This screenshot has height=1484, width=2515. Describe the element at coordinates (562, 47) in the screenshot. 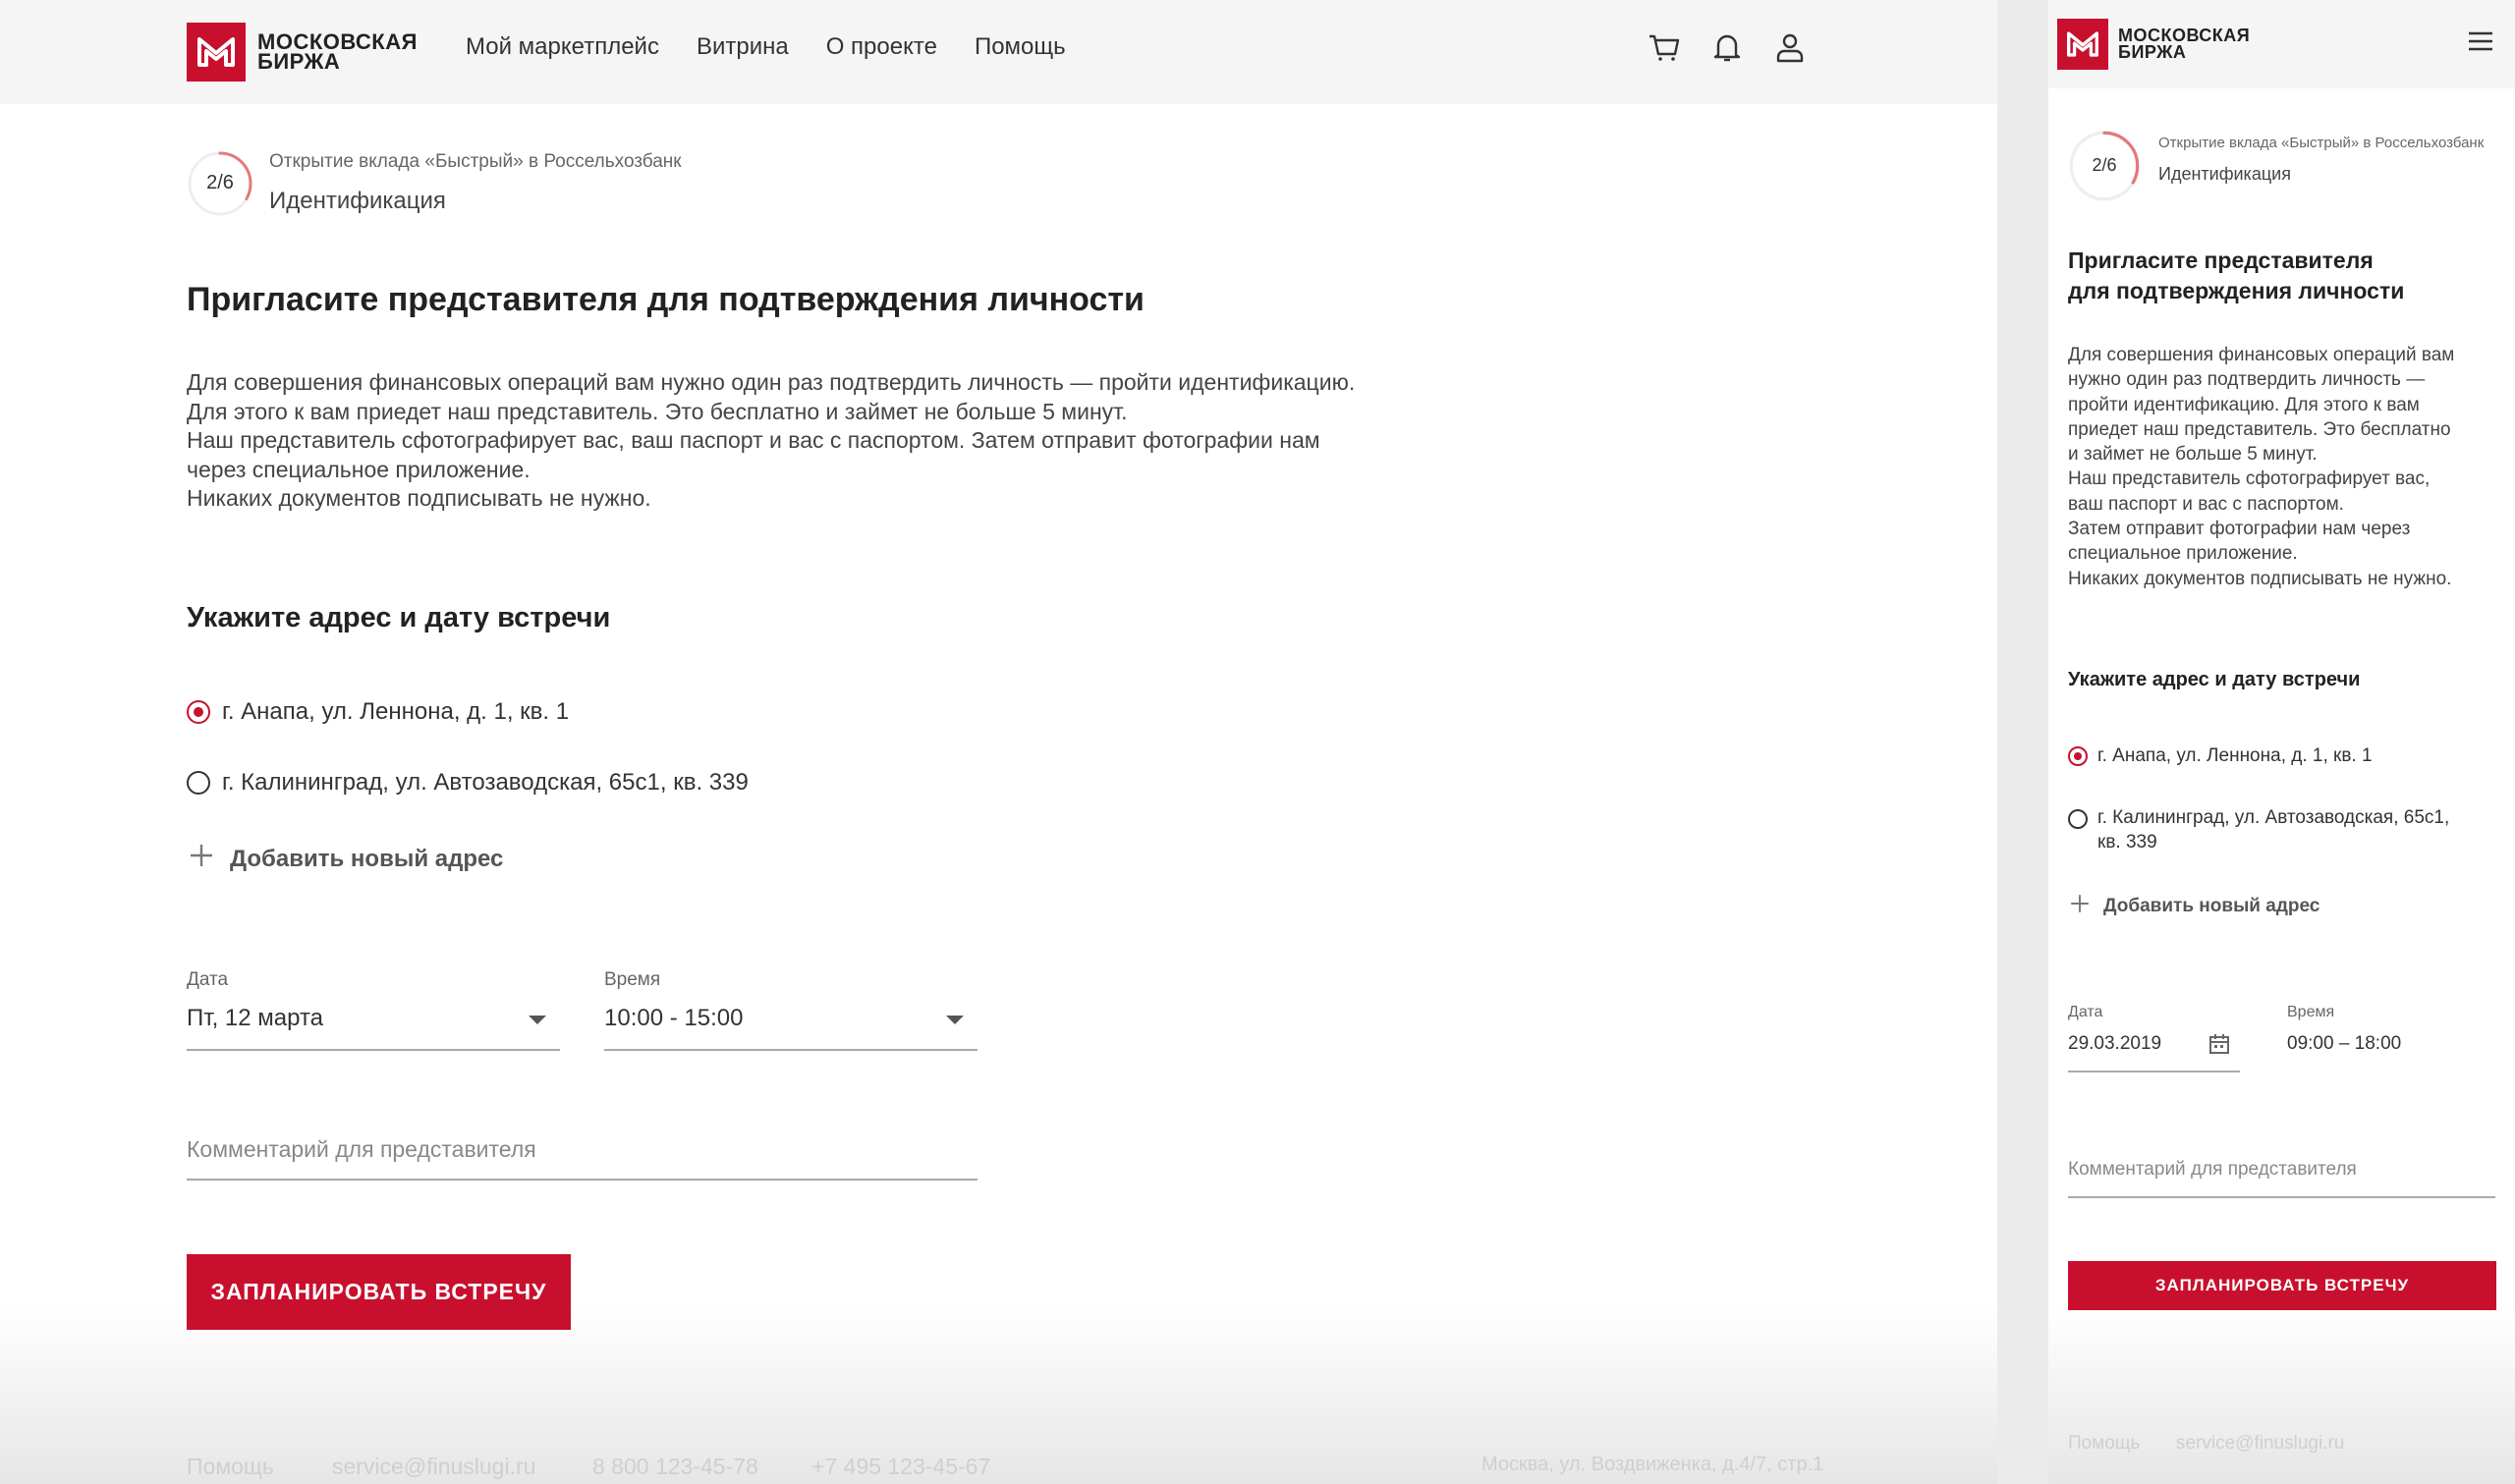

I see `nav-my-marketplace: Мой маркетплейс` at that location.